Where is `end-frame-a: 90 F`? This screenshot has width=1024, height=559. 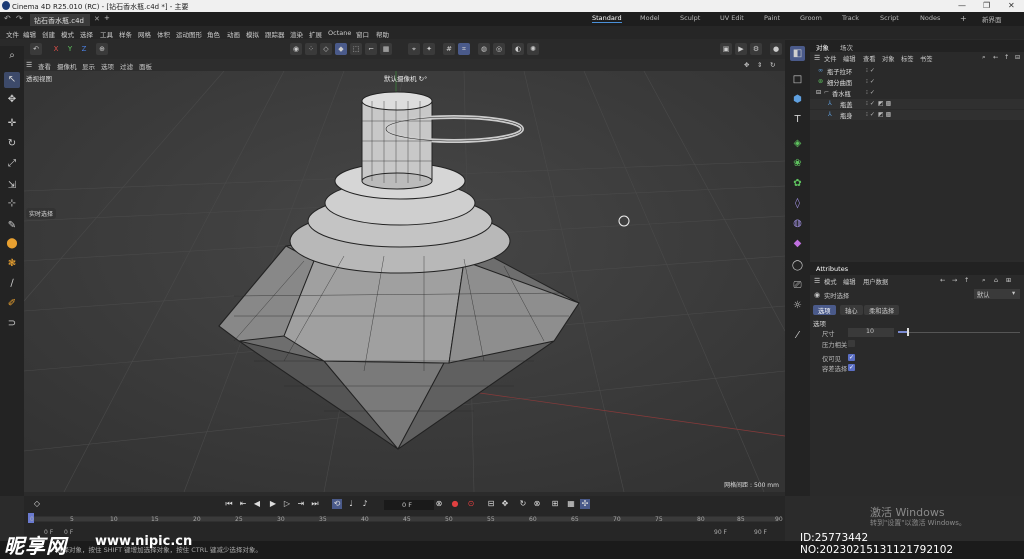
end-frame-a: 90 F is located at coordinates (720, 532).